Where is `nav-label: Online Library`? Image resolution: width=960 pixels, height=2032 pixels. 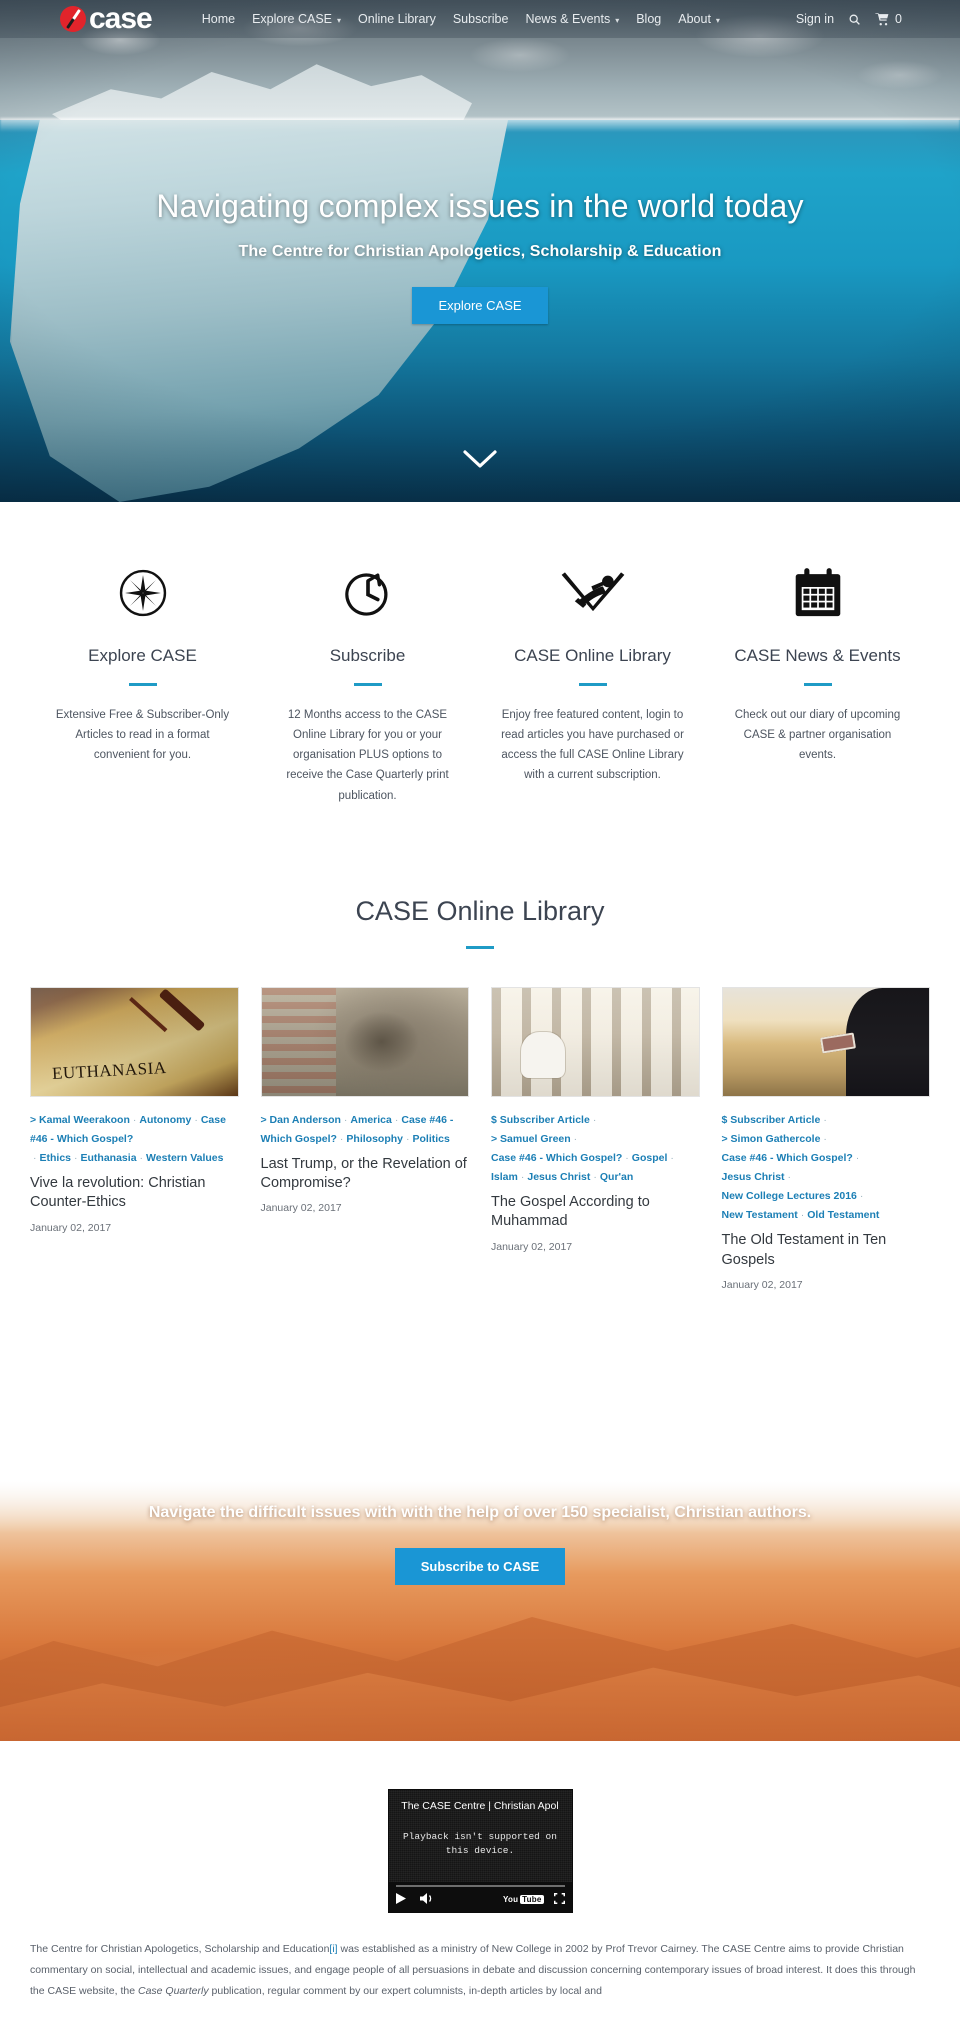 nav-label: Online Library is located at coordinates (397, 19).